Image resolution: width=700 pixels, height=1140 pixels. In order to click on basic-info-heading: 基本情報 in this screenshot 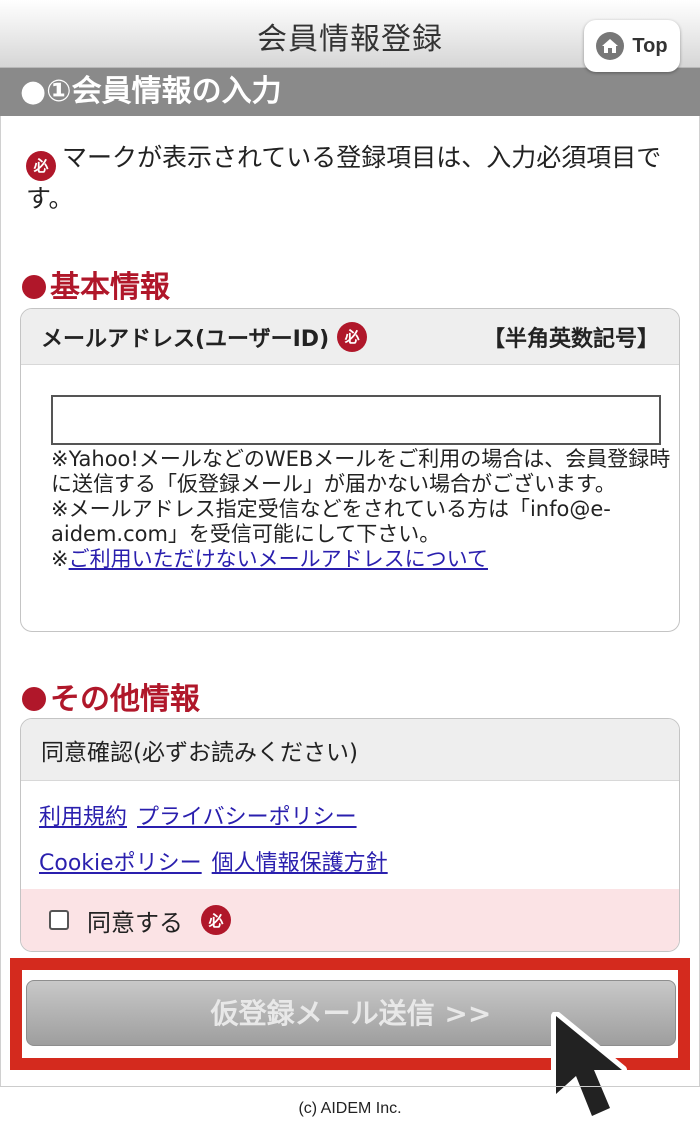, I will do `click(96, 284)`.